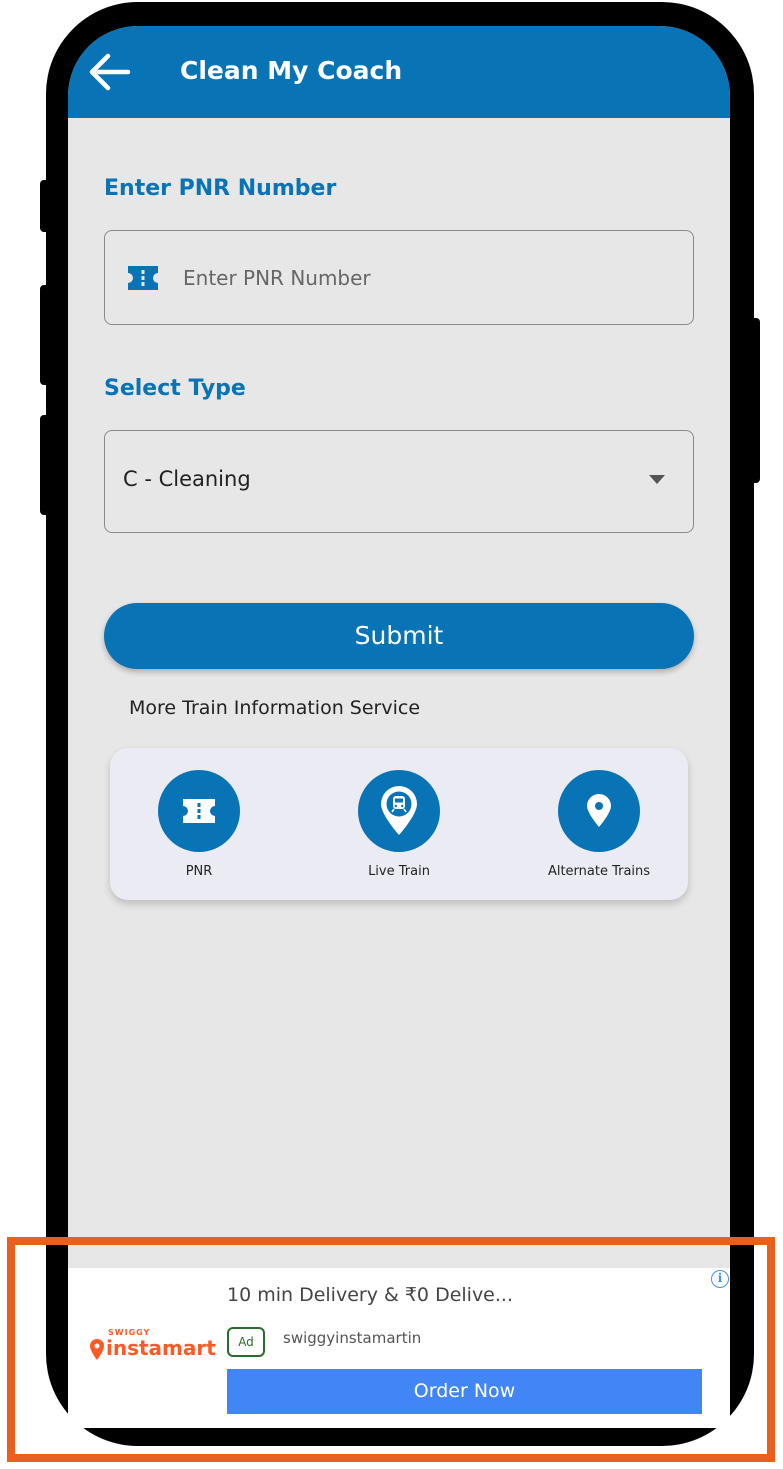 This screenshot has height=1469, width=783. Describe the element at coordinates (428, 278) in the screenshot. I see `pnr-input` at that location.